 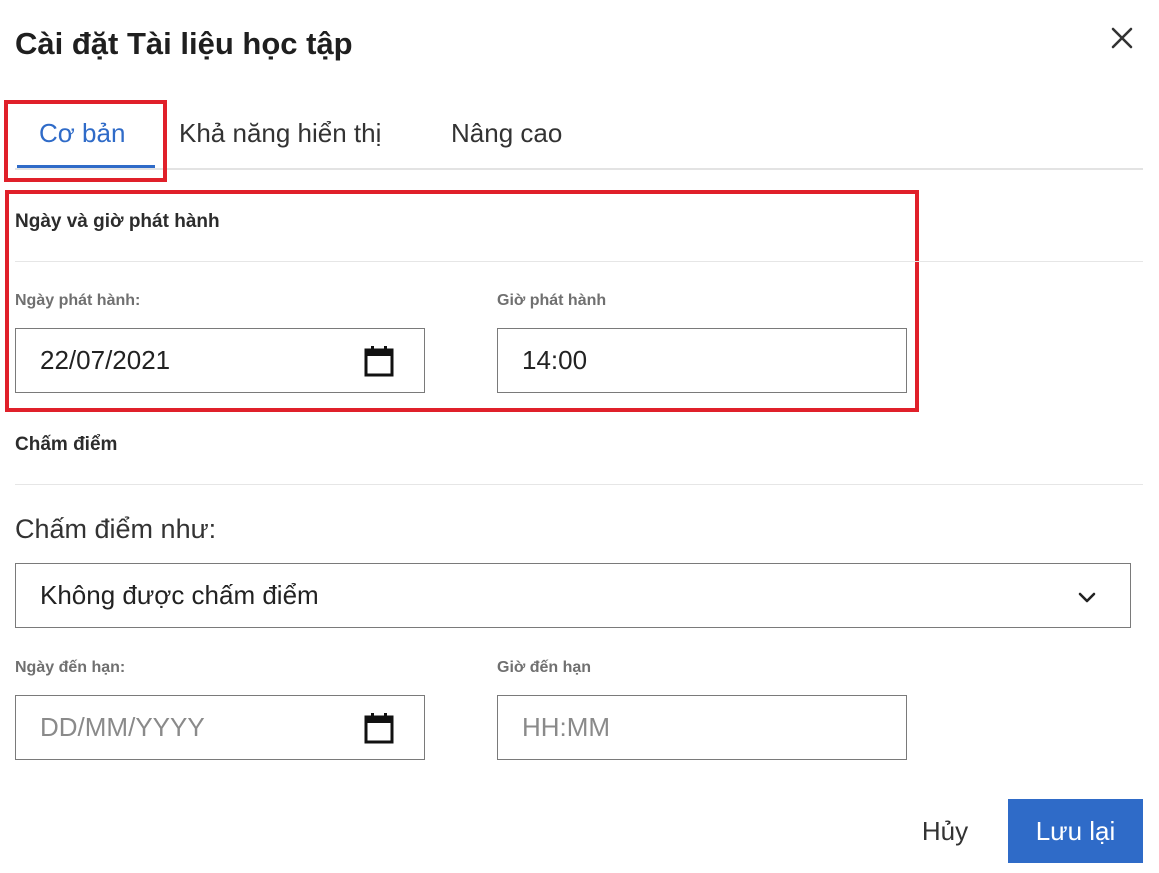 I want to click on close-icon, so click(x=1122, y=38).